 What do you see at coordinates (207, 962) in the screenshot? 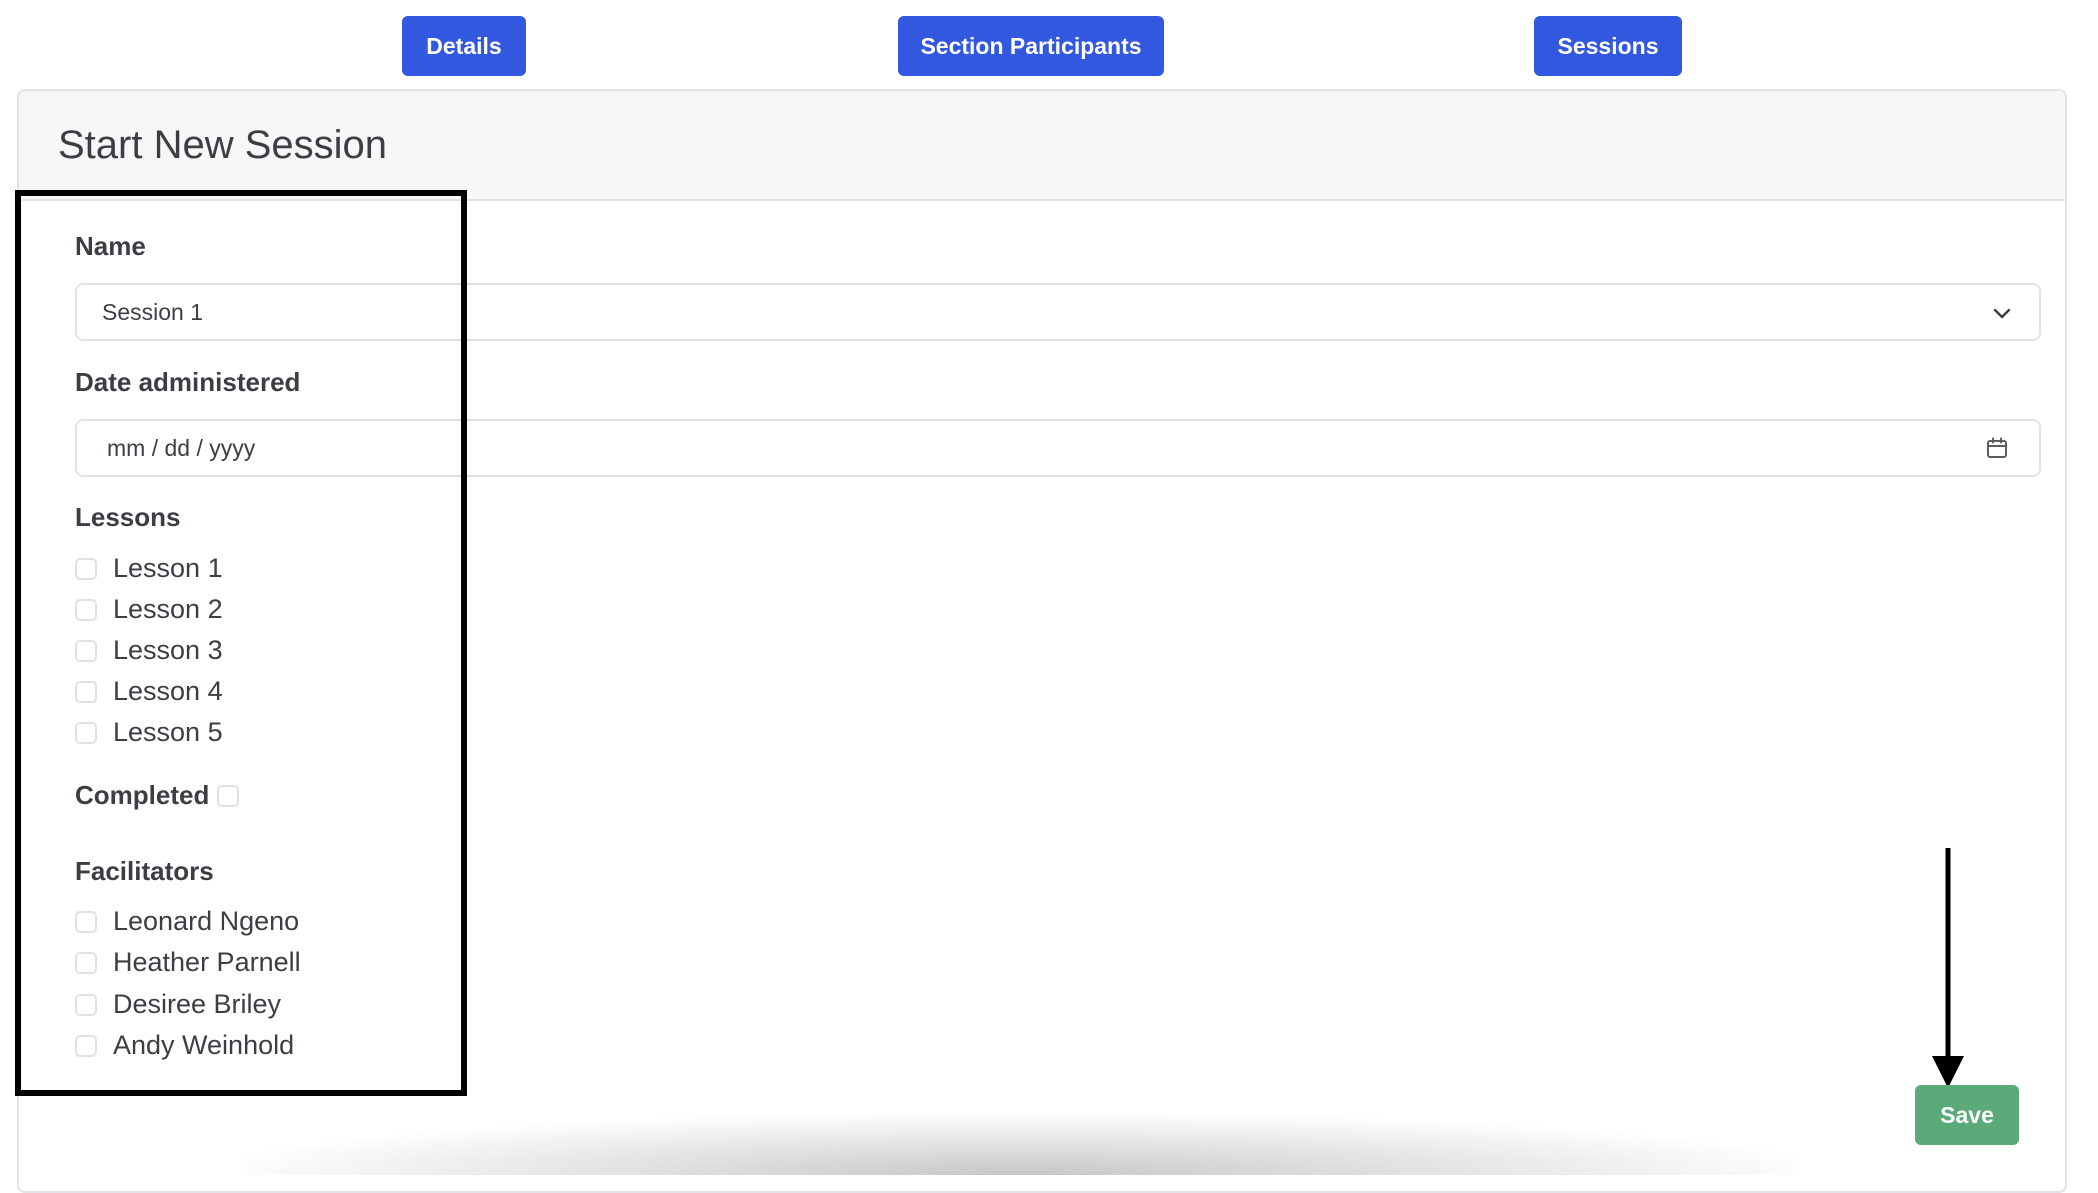
I see `facilitator-label: Heather Parnell` at bounding box center [207, 962].